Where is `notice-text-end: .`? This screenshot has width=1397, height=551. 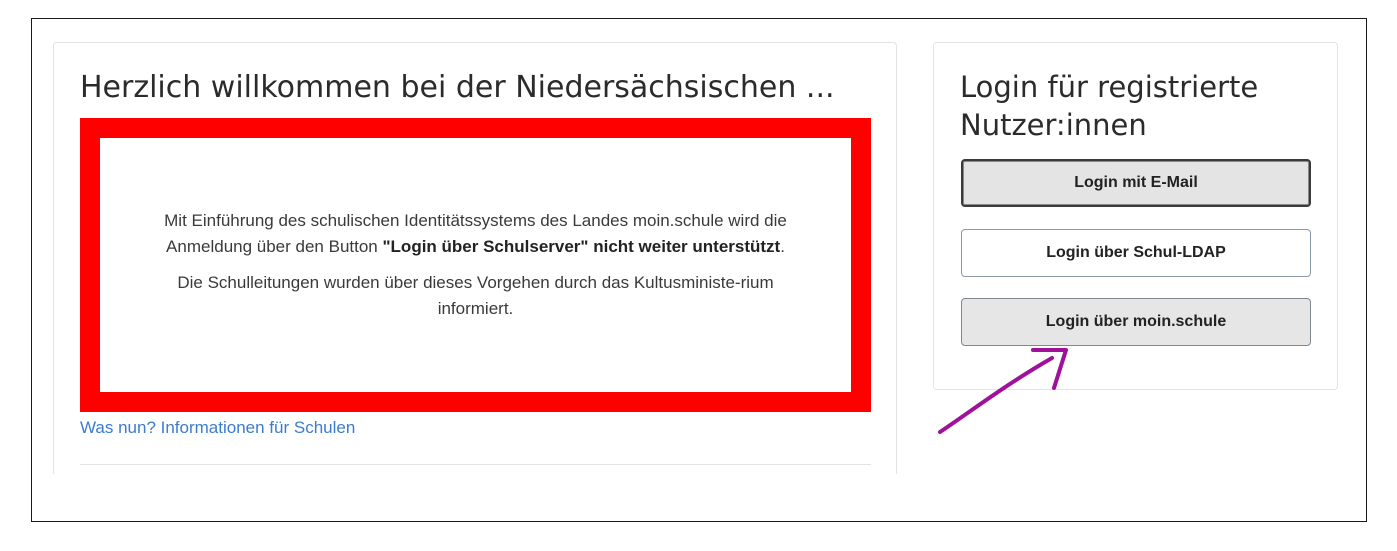
notice-text-end: . is located at coordinates (782, 246).